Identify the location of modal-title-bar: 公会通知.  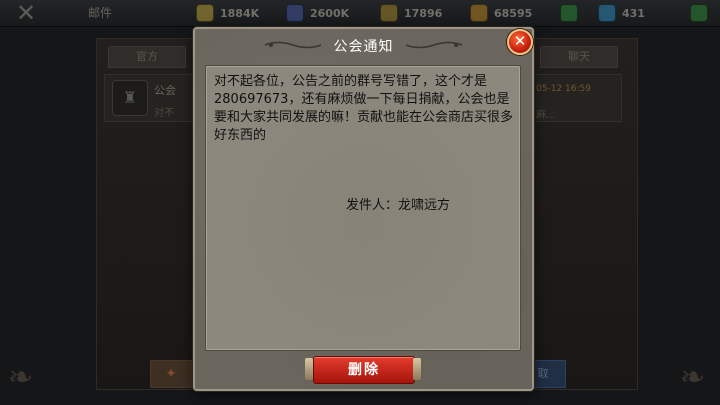
(363, 45).